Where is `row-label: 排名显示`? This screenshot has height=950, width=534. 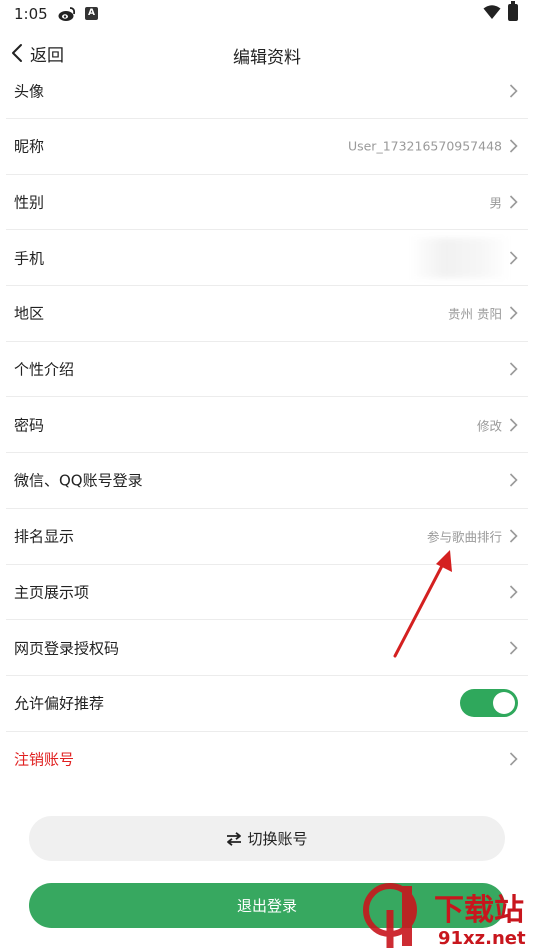 row-label: 排名显示 is located at coordinates (44, 536).